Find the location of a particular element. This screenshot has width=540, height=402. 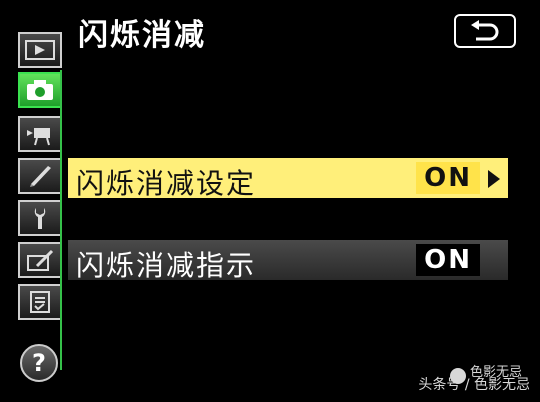

tab-my-menu is located at coordinates (40, 302).